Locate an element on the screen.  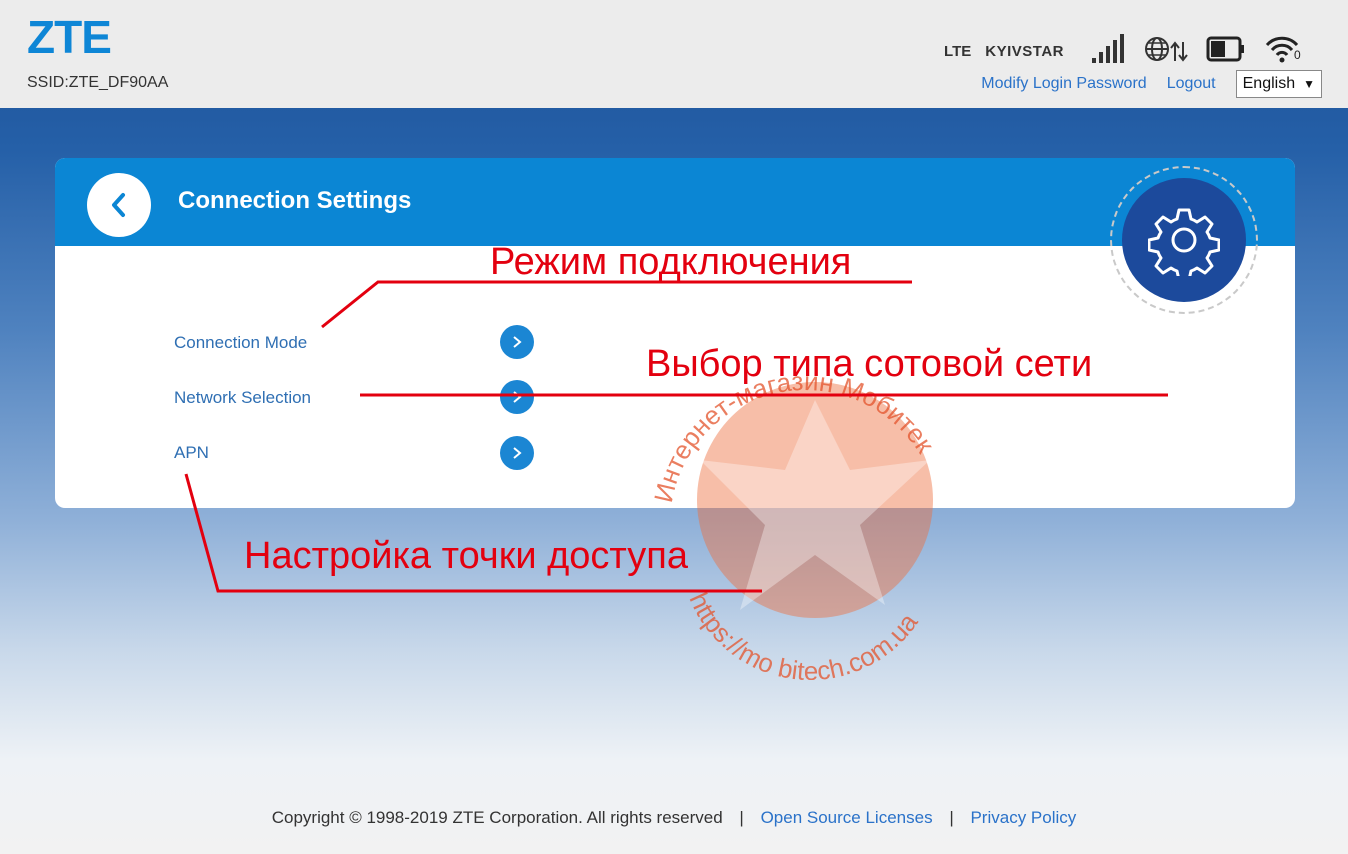
privacy-policy-link: Privacy Policy is located at coordinates (1023, 817).